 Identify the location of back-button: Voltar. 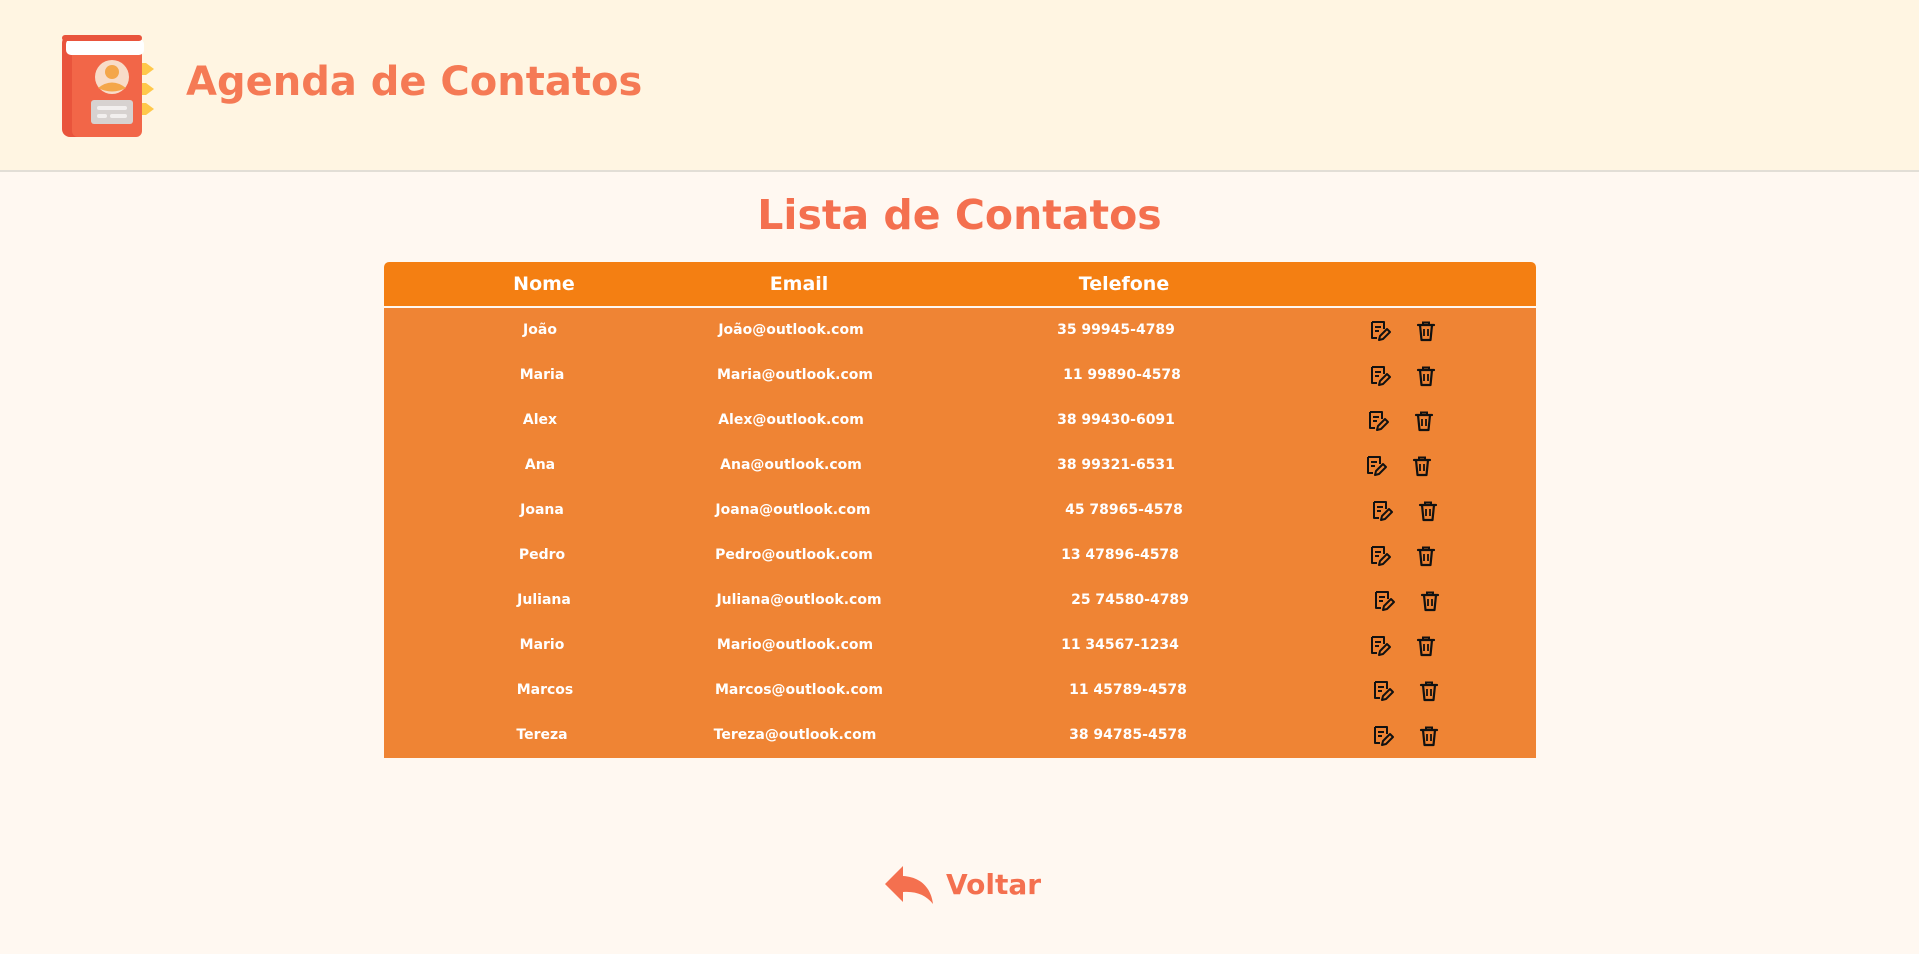
(961, 887).